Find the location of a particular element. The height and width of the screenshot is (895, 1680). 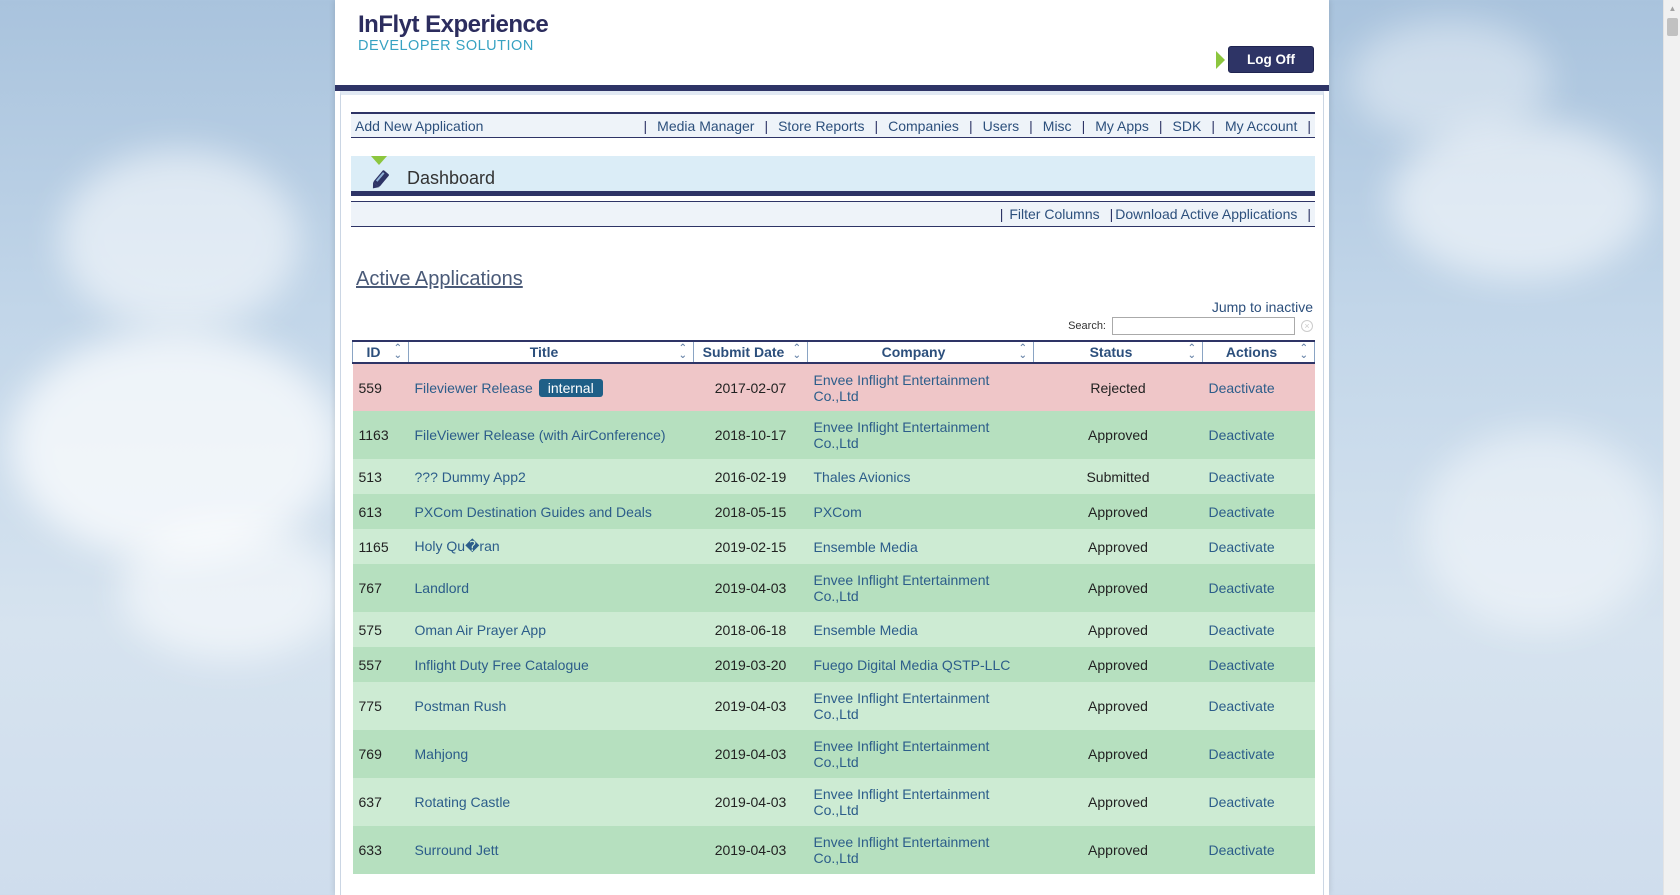

column-header-label: Submit Date is located at coordinates (743, 352).